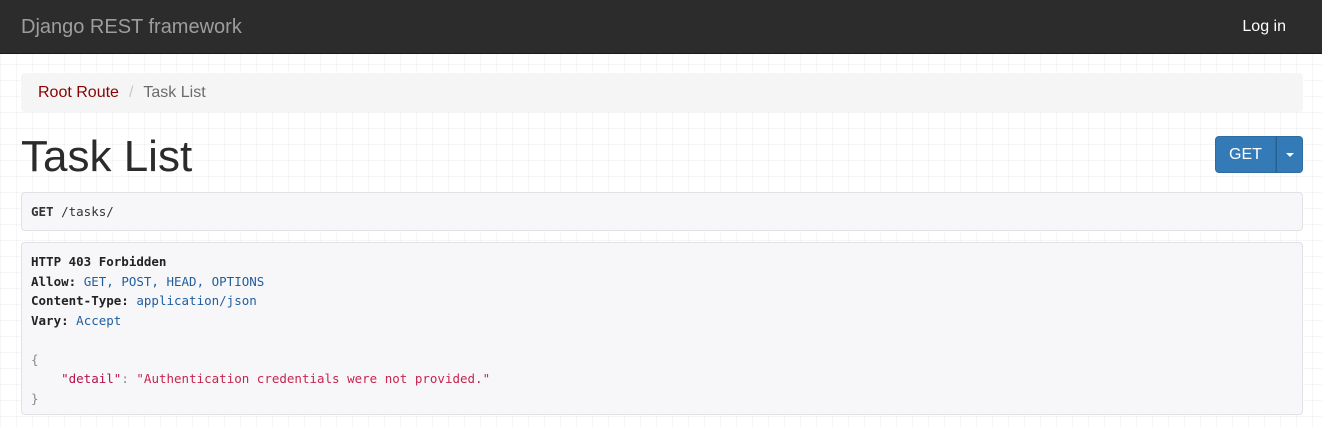 The height and width of the screenshot is (427, 1322). I want to click on header-key: Vary:, so click(50, 320).